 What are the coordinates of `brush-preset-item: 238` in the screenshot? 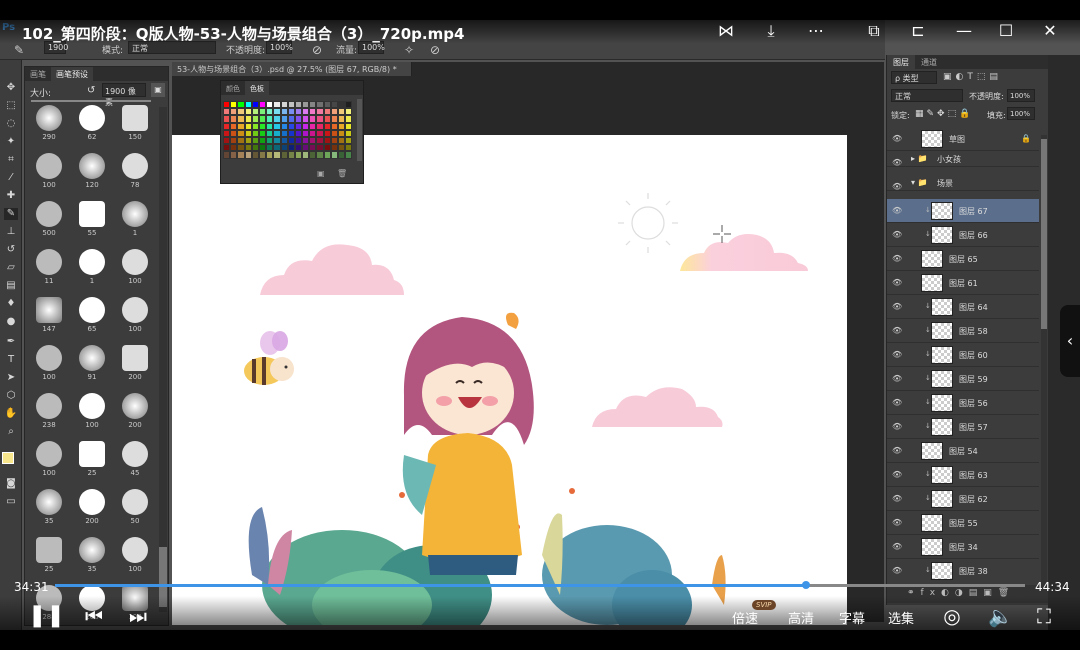 It's located at (49, 411).